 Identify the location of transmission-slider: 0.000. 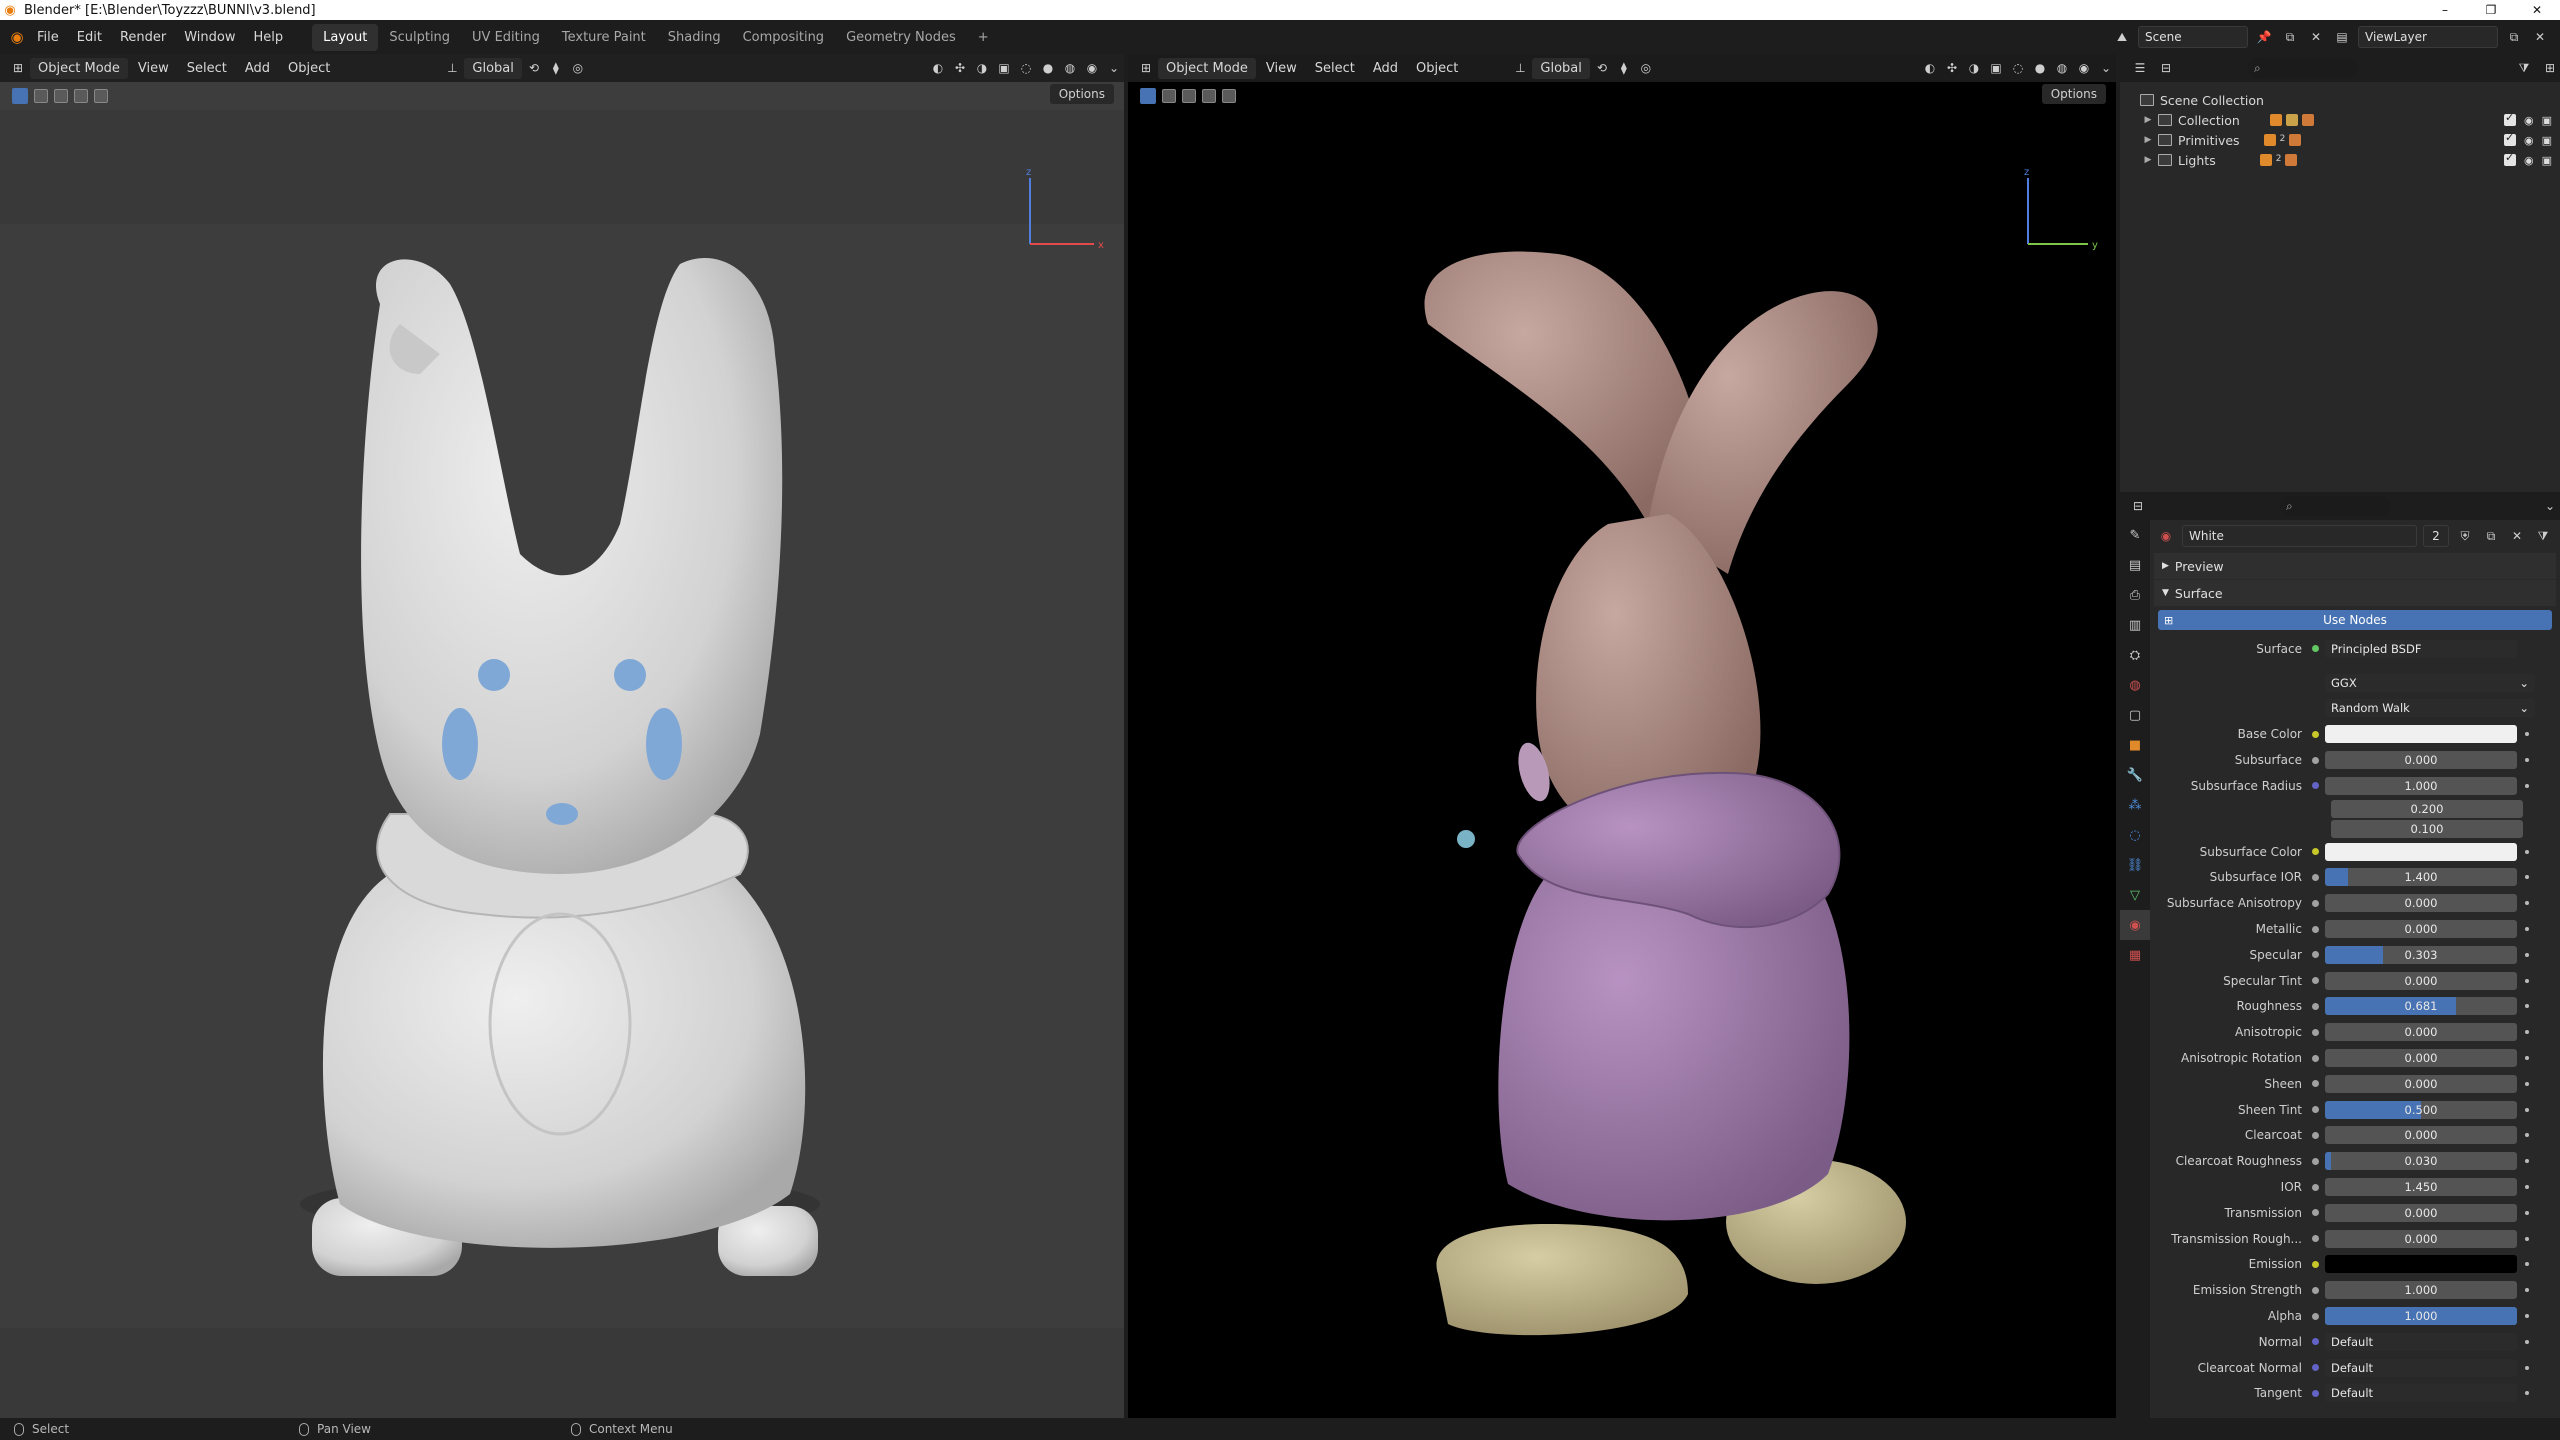
(2421, 1212).